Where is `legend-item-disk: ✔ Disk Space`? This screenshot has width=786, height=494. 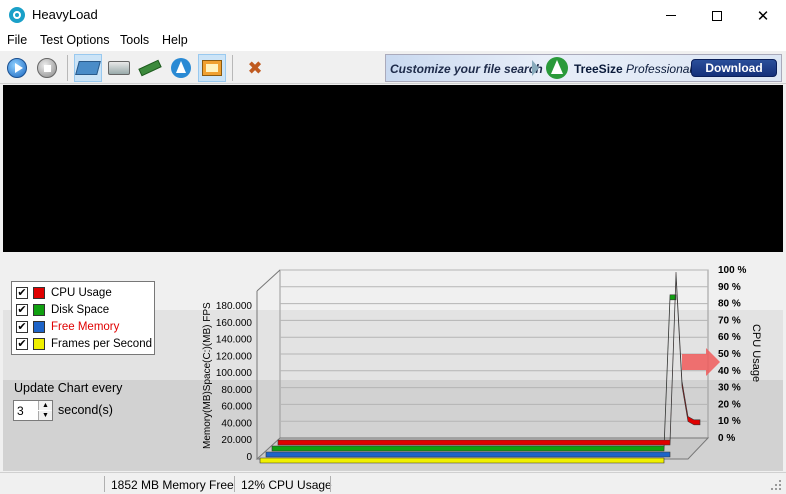 legend-item-disk: ✔ Disk Space is located at coordinates (62, 310).